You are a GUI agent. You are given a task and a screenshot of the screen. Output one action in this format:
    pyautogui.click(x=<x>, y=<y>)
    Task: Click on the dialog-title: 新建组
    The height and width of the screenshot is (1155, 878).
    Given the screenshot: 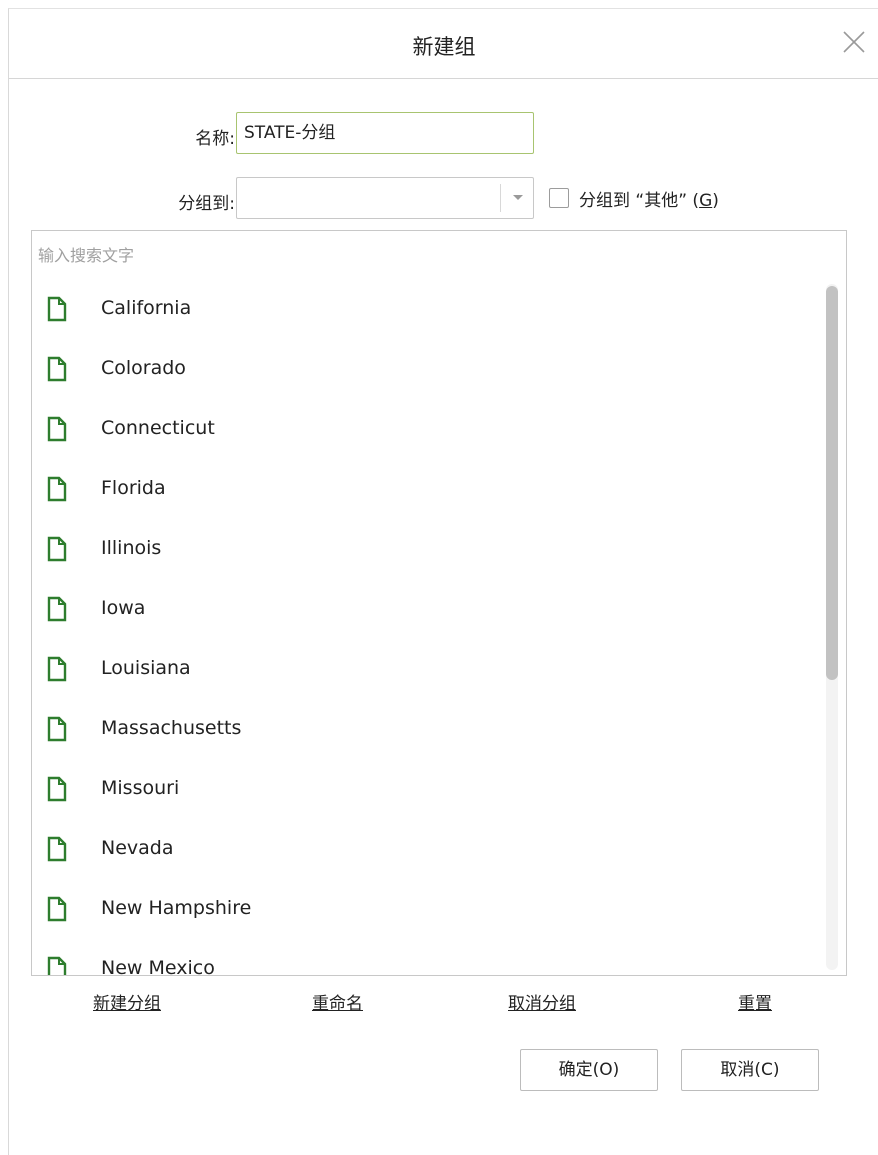 What is the action you would take?
    pyautogui.click(x=444, y=47)
    